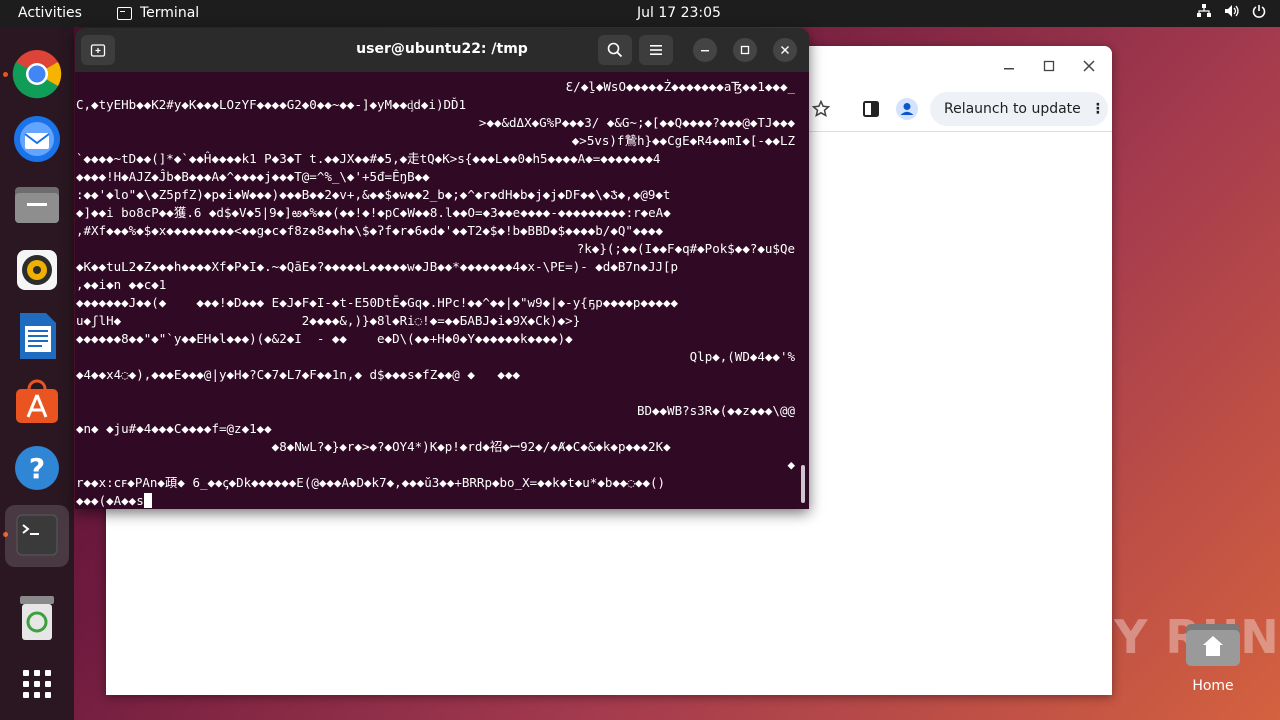 Image resolution: width=1280 pixels, height=720 pixels. What do you see at coordinates (50, 13) in the screenshot?
I see `activities-button: Activities` at bounding box center [50, 13].